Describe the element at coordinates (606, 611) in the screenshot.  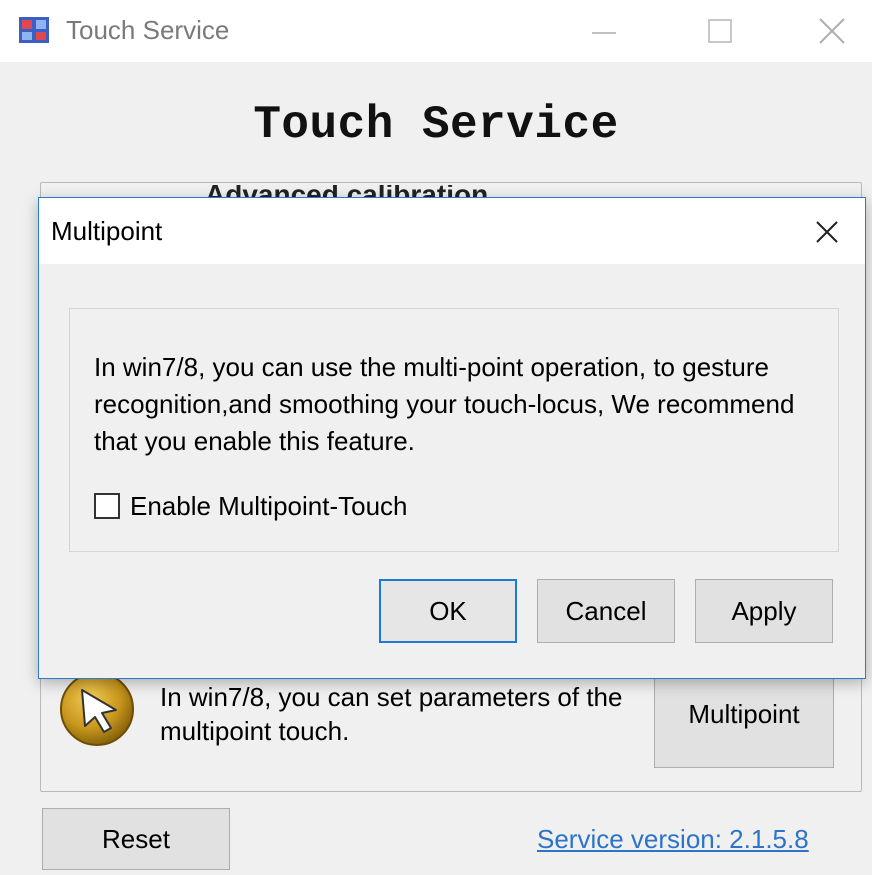
I see `cancel-button: Cancel` at that location.